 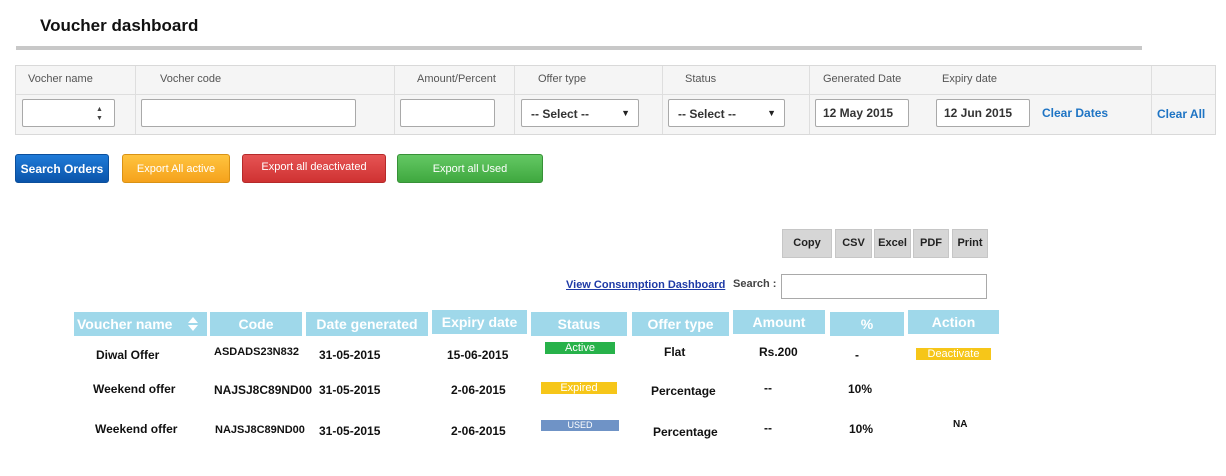 I want to click on status-badge: USED, so click(x=580, y=425).